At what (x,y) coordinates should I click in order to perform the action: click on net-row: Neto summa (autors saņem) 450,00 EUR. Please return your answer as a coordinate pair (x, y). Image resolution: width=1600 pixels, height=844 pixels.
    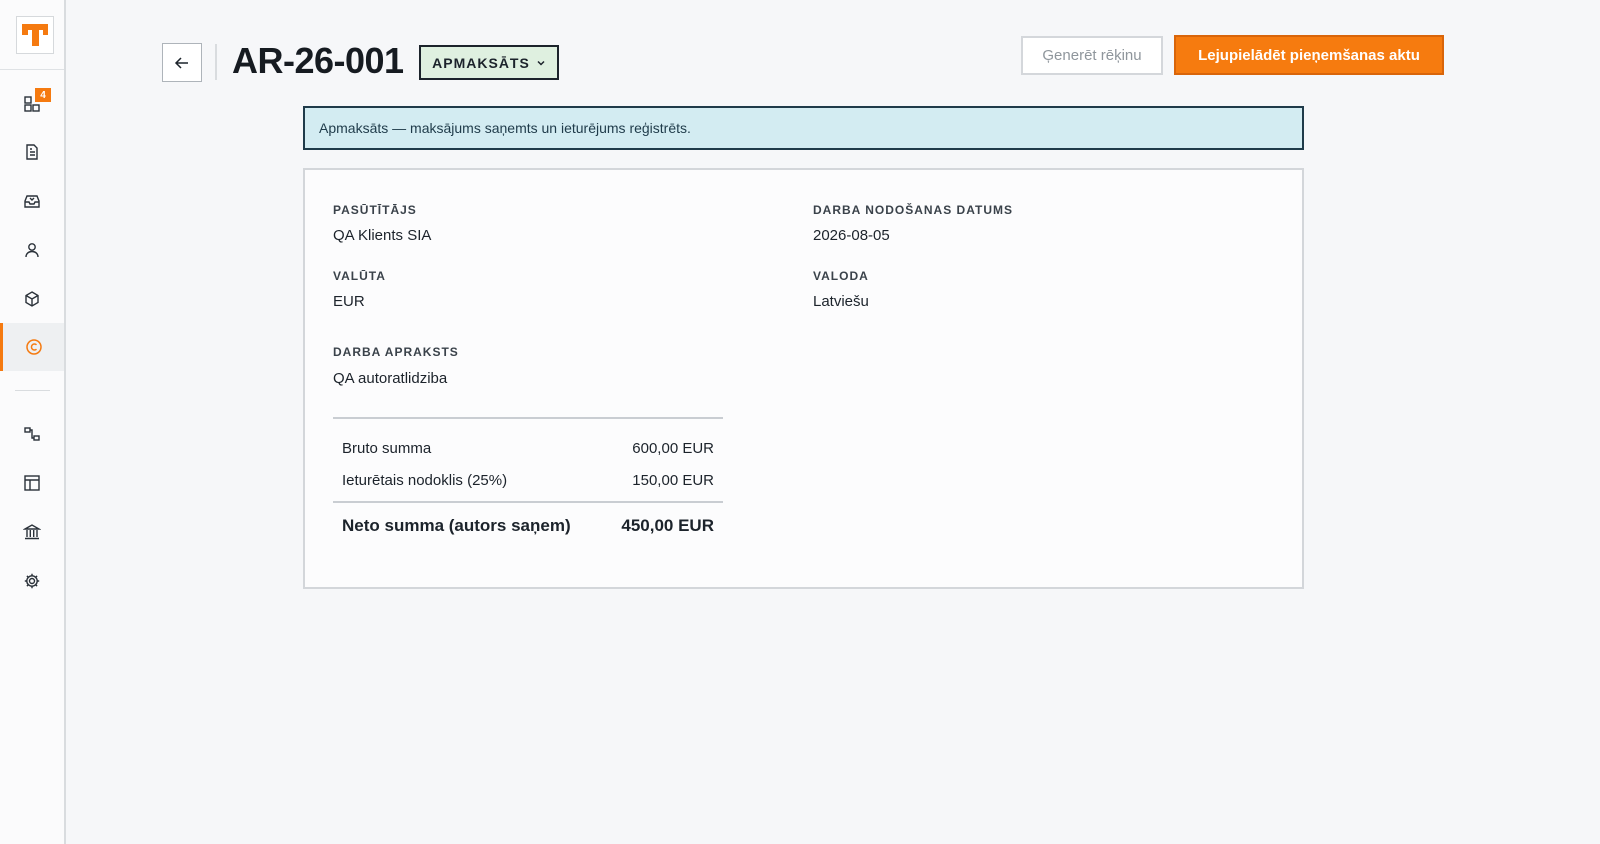
    Looking at the image, I should click on (528, 526).